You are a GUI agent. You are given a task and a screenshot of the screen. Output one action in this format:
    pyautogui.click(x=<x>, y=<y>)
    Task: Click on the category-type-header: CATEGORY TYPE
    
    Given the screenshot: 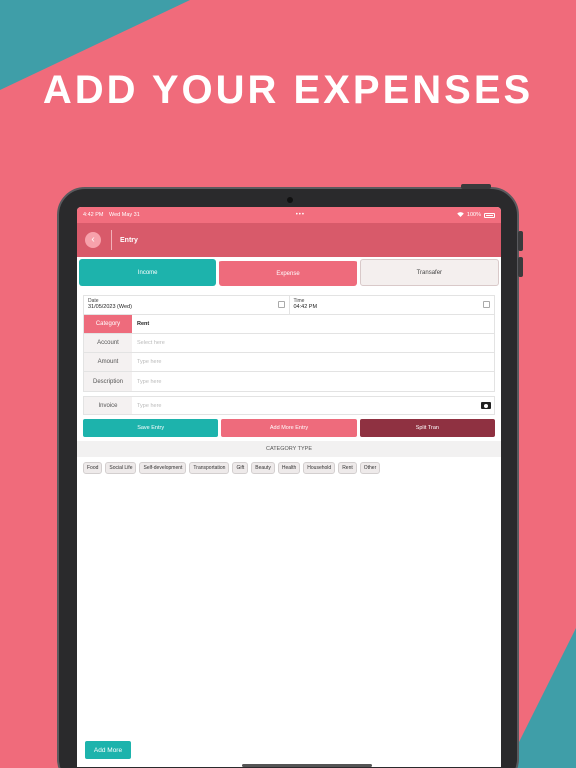 What is the action you would take?
    pyautogui.click(x=289, y=449)
    